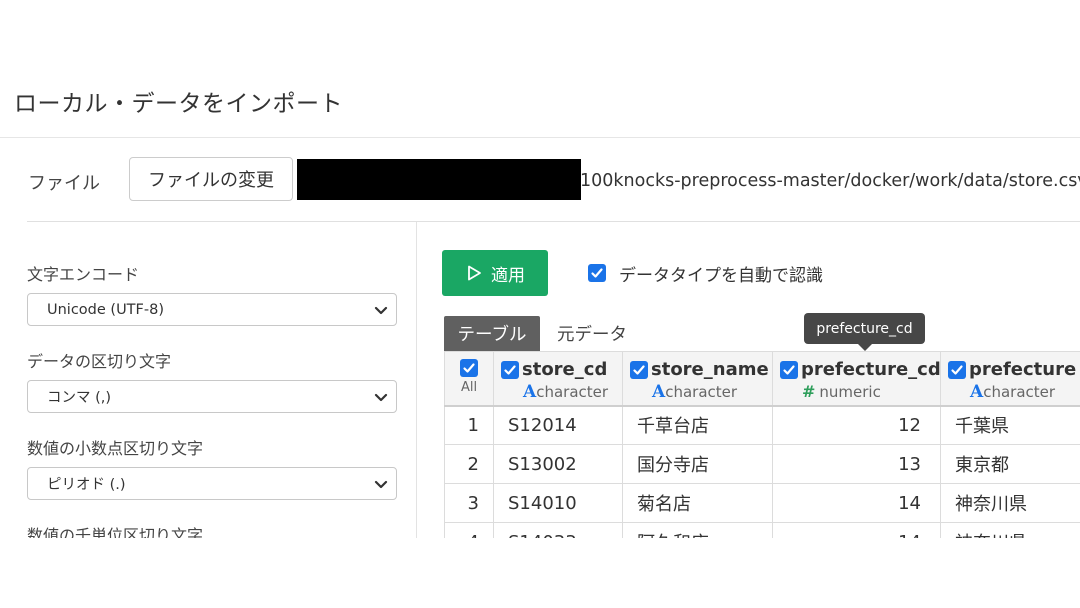  What do you see at coordinates (492, 333) in the screenshot?
I see `tab-table: テーブル` at bounding box center [492, 333].